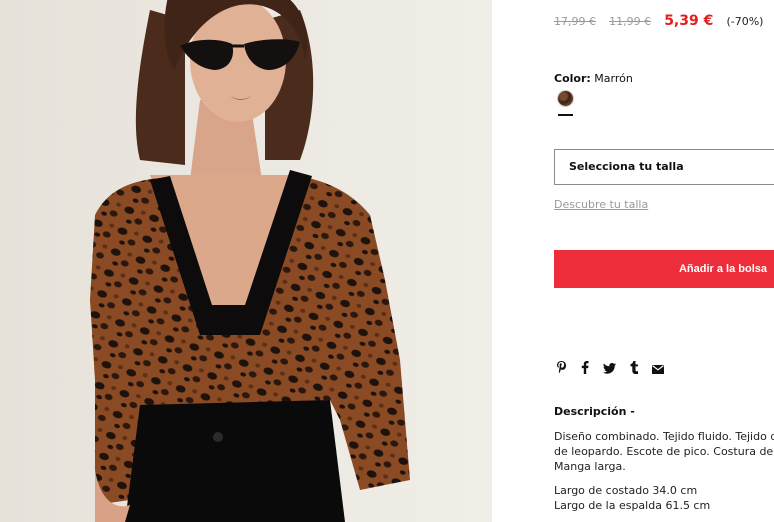 This screenshot has width=774, height=522. What do you see at coordinates (590, 466) in the screenshot?
I see `description-line: Manga larga.` at bounding box center [590, 466].